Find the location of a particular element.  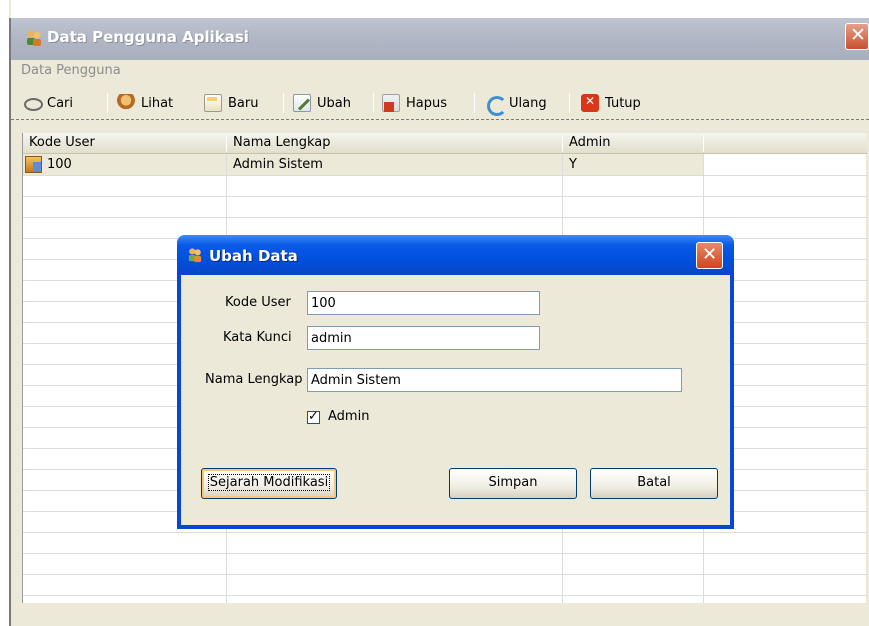

window-title: Data Pengguna Aplikasi is located at coordinates (148, 37).